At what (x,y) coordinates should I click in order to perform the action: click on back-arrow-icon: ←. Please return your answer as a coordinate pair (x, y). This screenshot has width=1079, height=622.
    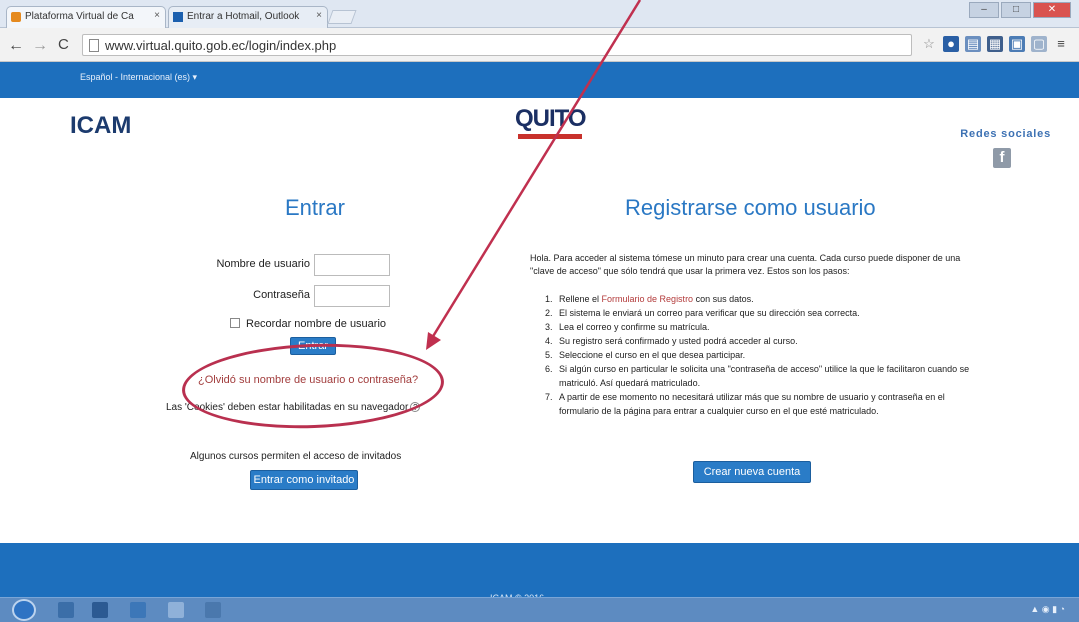
    Looking at the image, I should click on (16, 46).